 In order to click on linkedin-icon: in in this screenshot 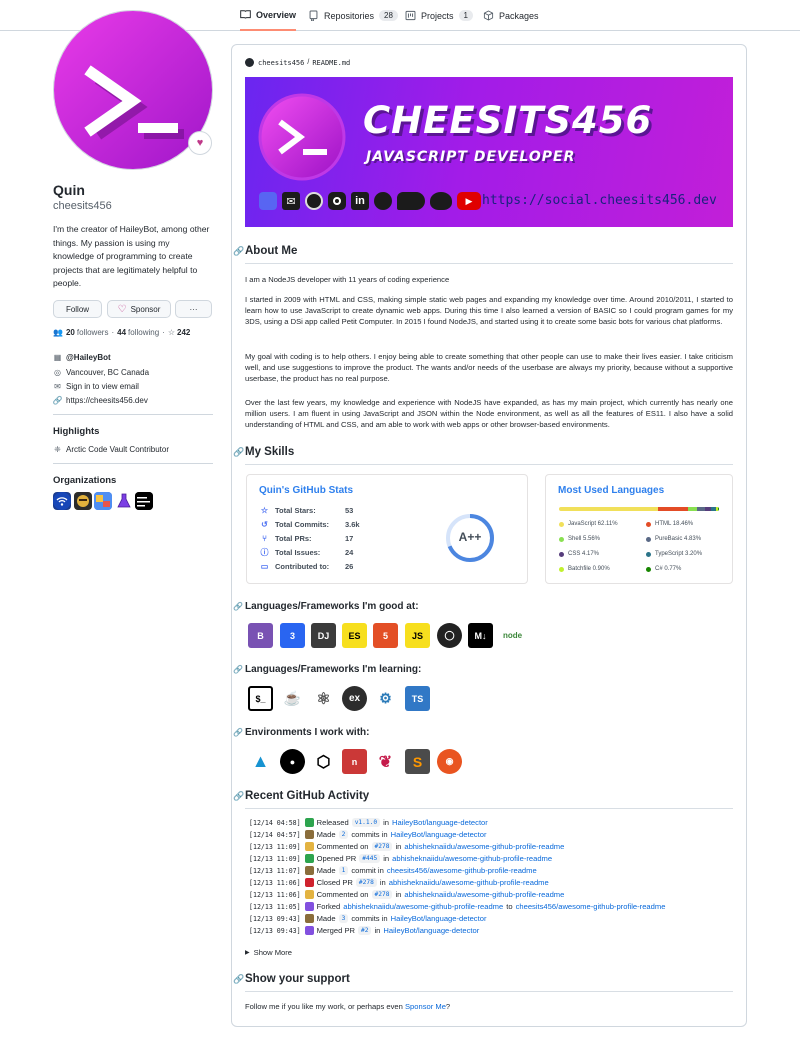, I will do `click(360, 201)`.